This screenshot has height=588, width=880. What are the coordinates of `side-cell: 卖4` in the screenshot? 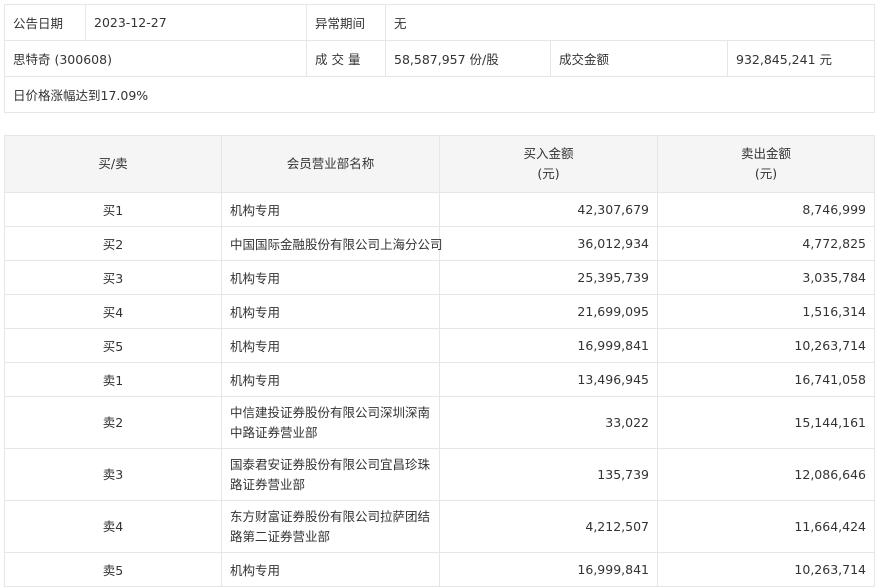 It's located at (113, 526).